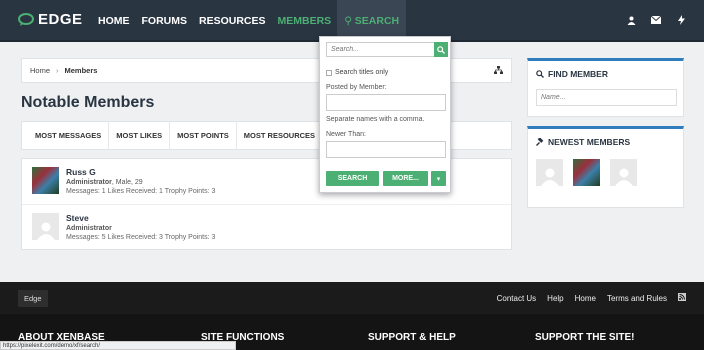 The height and width of the screenshot is (350, 704). Describe the element at coordinates (578, 74) in the screenshot. I see `find-member-title-text: FIND MEMBER` at that location.